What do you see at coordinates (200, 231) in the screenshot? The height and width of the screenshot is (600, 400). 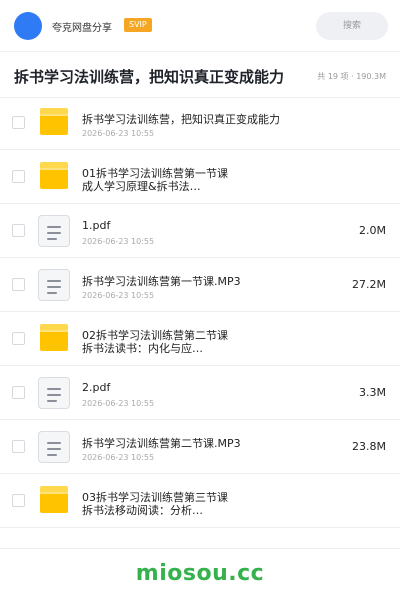 I see `list-item: 1.pdf 2026-06-23 10:55 2.0M` at bounding box center [200, 231].